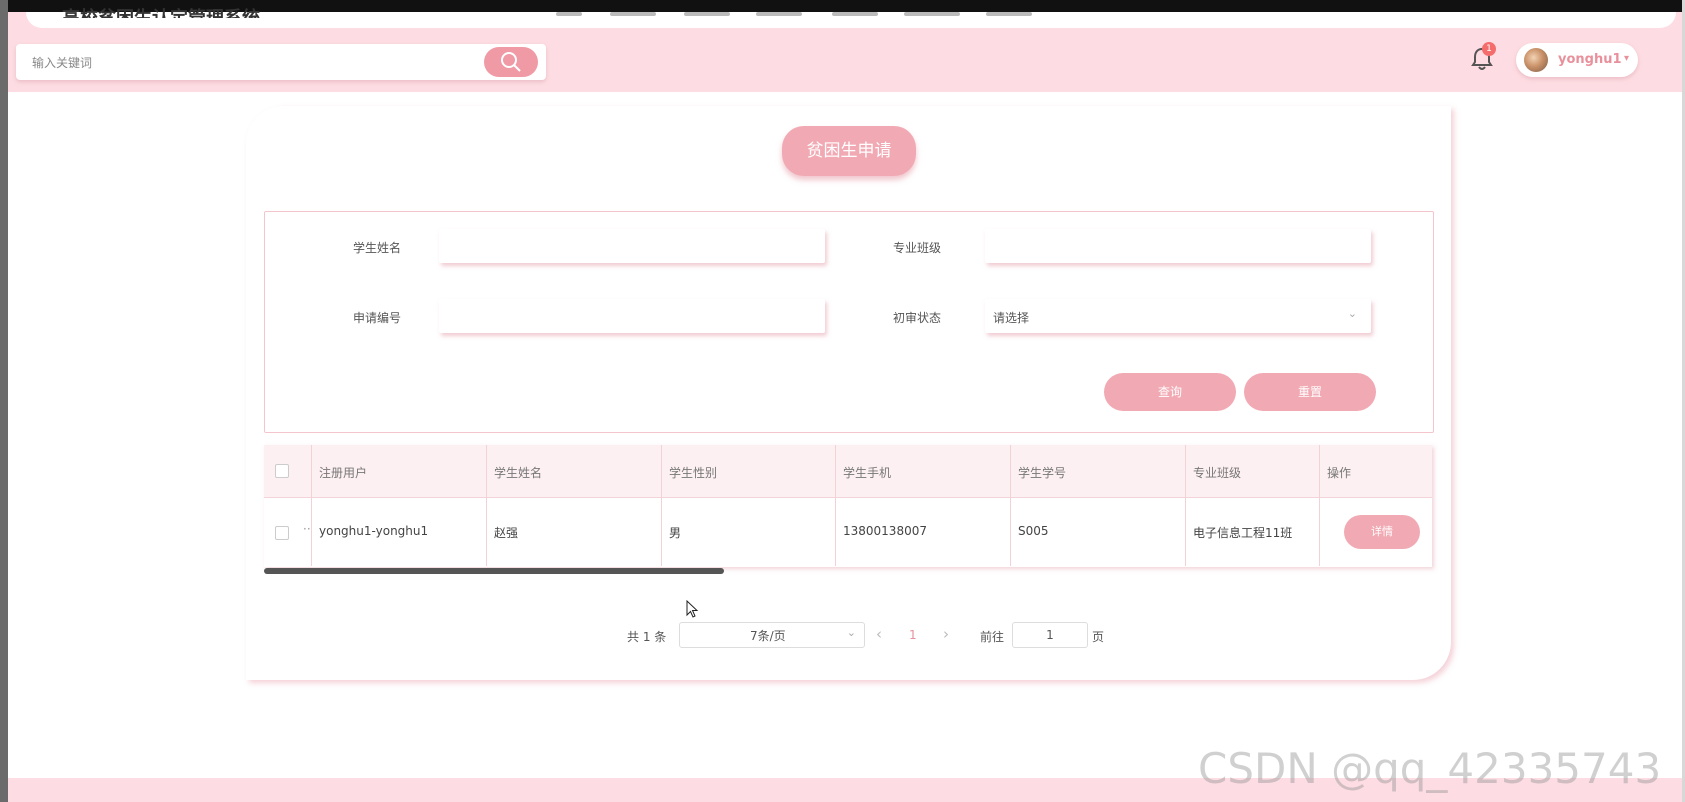  What do you see at coordinates (845, 50) in the screenshot?
I see `header: 高校贫困生认定管理系统 输入关键词 1 yonghu1 ▾` at bounding box center [845, 50].